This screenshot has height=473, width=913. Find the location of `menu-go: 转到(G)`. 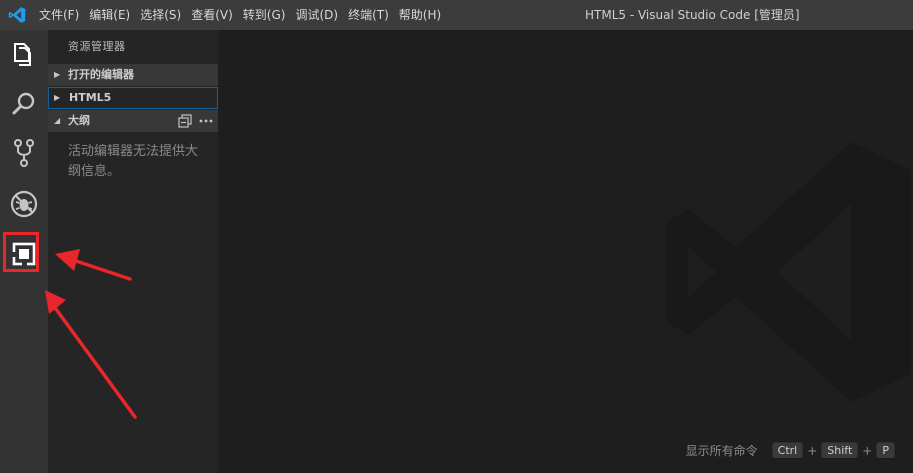

menu-go: 转到(G) is located at coordinates (264, 15).